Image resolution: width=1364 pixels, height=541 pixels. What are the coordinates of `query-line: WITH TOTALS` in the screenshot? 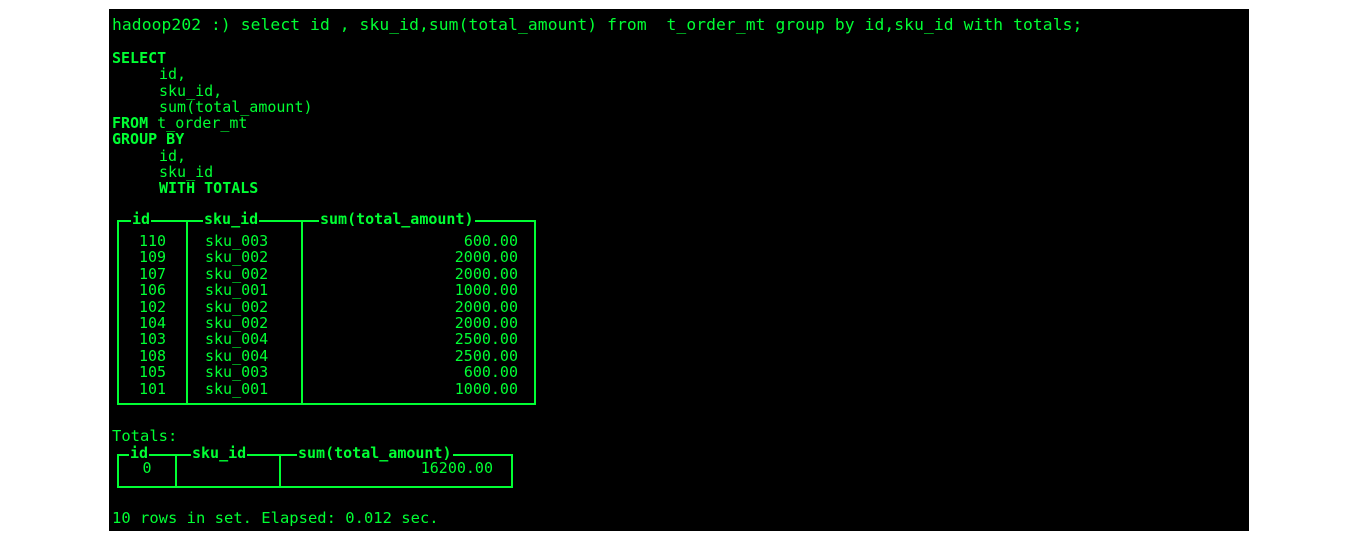 It's located at (212, 188).